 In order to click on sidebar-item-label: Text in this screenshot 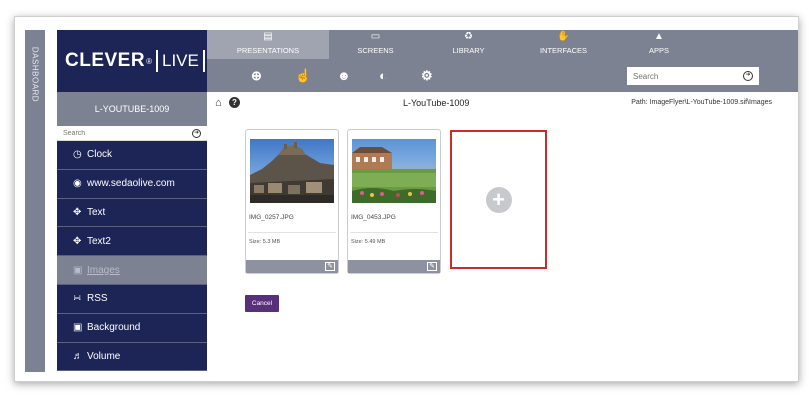, I will do `click(96, 212)`.